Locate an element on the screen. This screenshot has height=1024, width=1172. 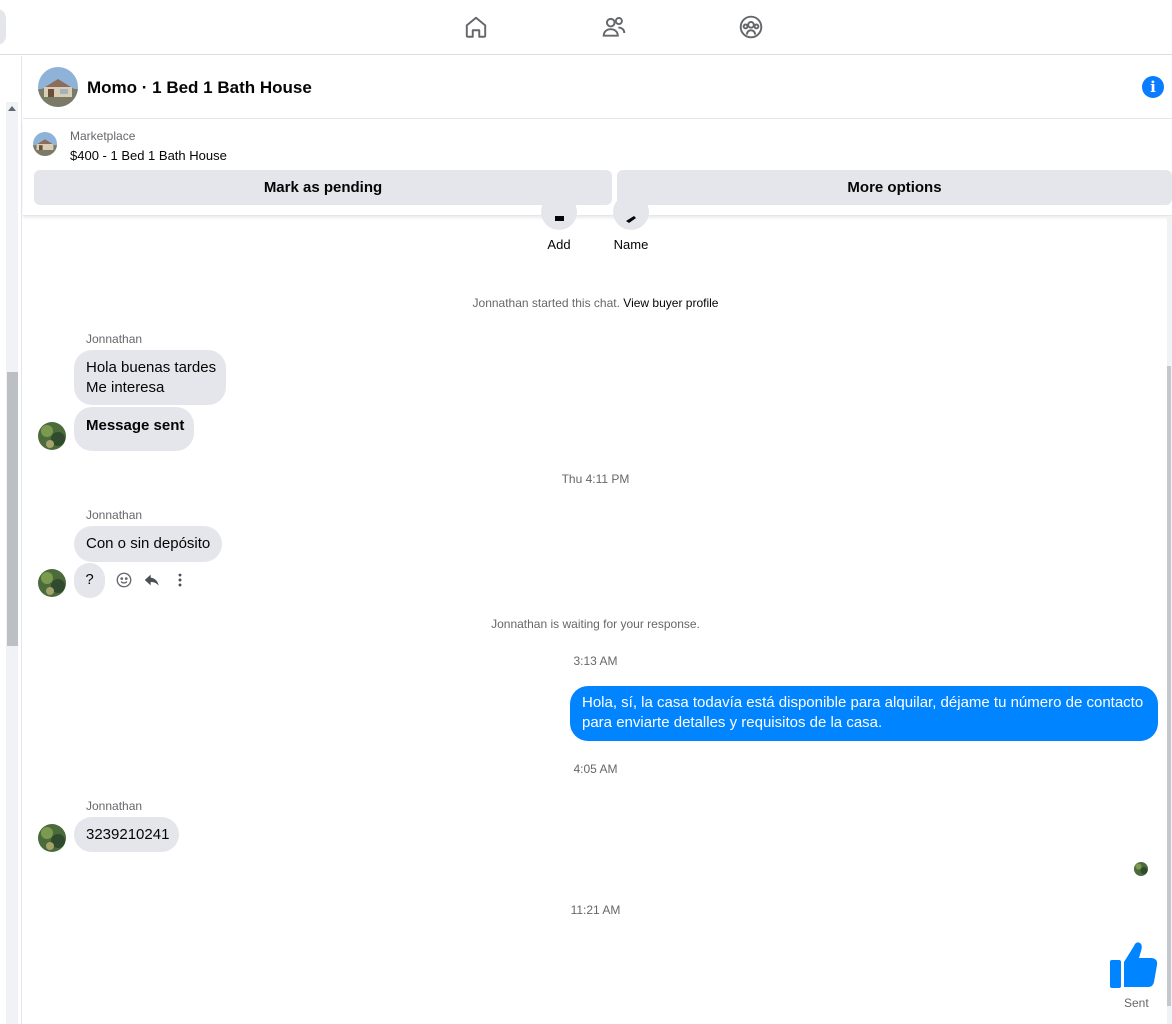
friends-icon is located at coordinates (614, 27).